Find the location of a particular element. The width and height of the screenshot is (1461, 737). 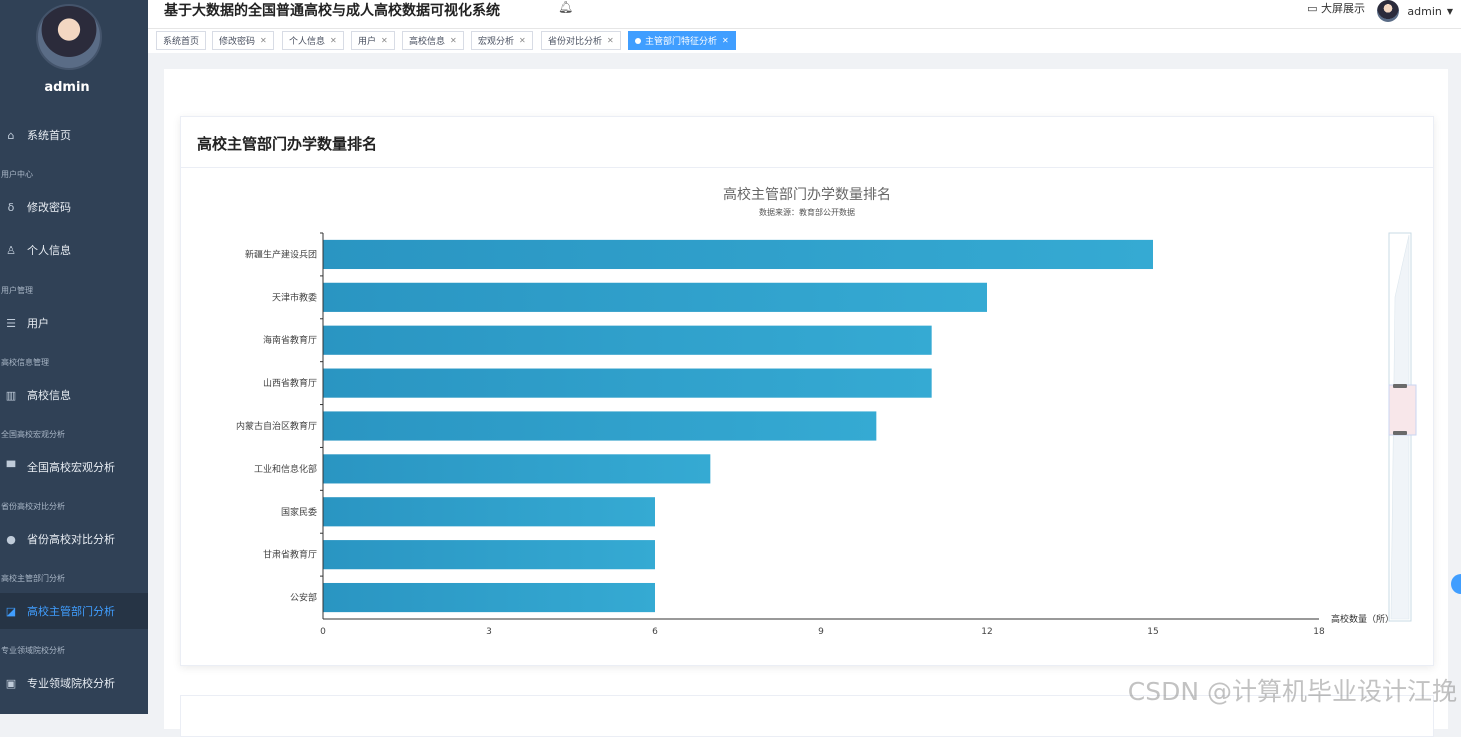

y-tick-label: 山西省教育厅 is located at coordinates (290, 383).